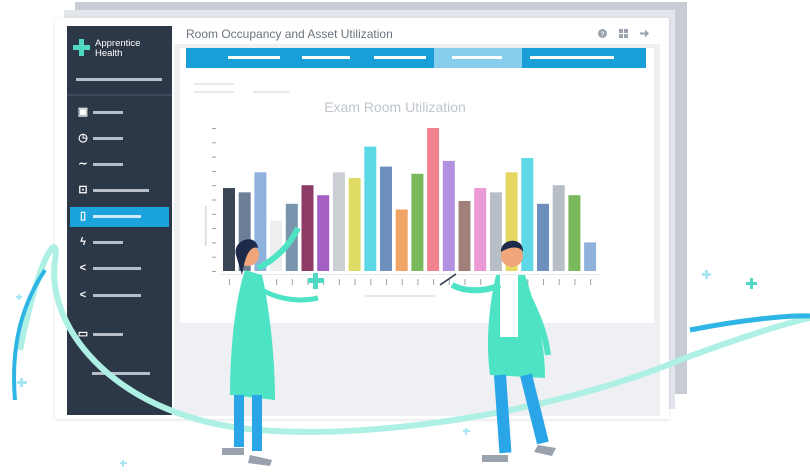  I want to click on man-figure, so click(497, 351).